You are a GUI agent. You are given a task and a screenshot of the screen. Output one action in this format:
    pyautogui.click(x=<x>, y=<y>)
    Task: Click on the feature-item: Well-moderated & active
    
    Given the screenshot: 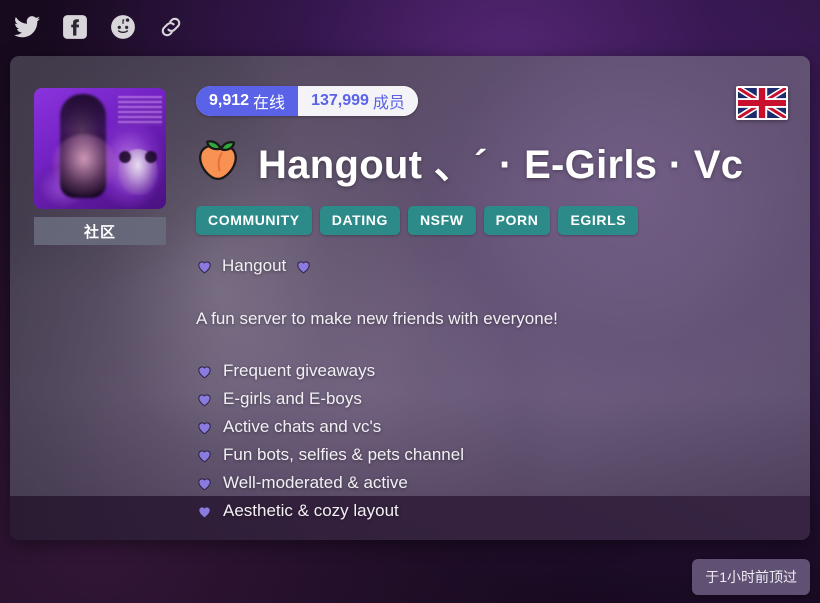 What is the action you would take?
    pyautogui.click(x=493, y=483)
    